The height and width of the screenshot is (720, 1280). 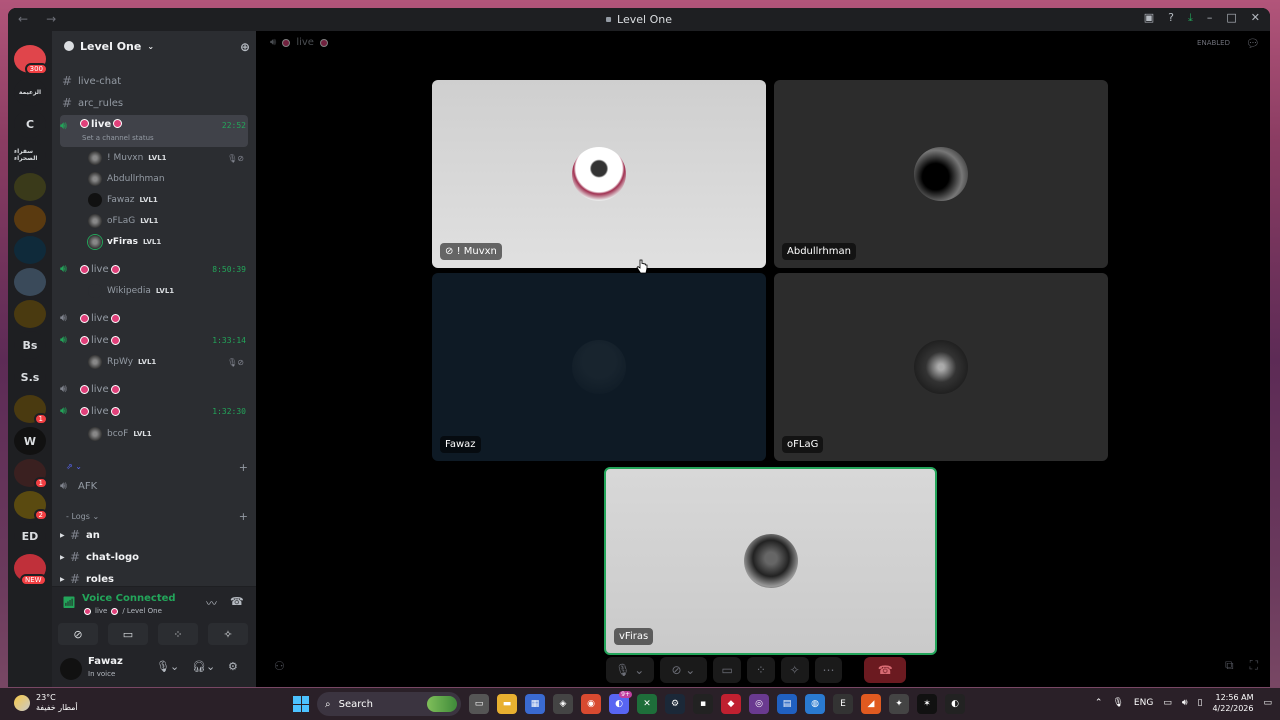 I want to click on voice-connected-title: Voice Connected, so click(x=129, y=598).